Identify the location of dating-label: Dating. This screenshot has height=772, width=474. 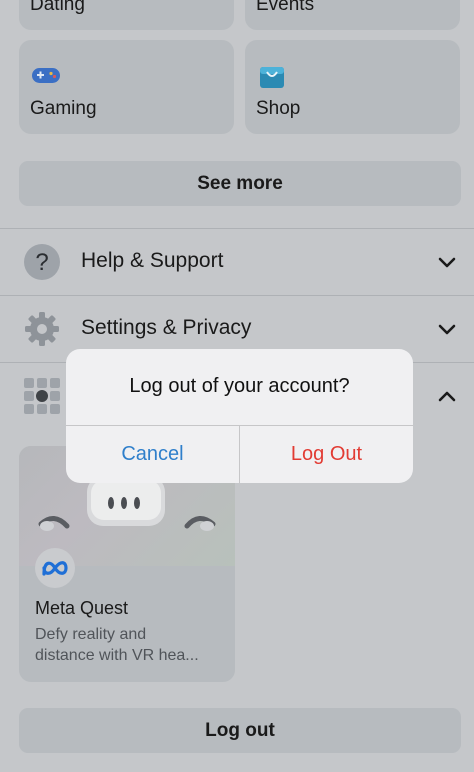
(57, 7).